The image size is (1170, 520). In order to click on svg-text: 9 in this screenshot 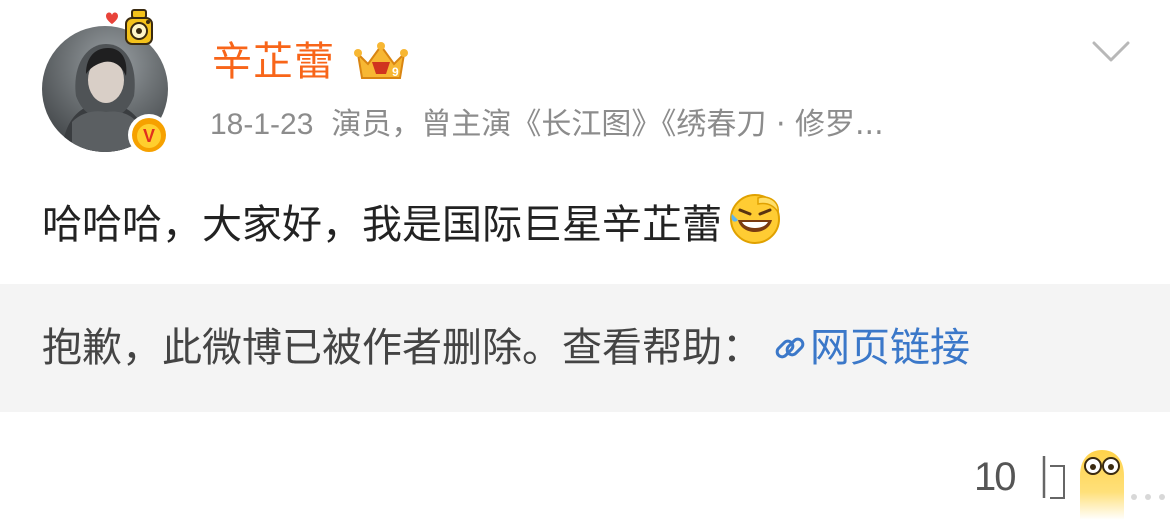, I will do `click(395, 72)`.